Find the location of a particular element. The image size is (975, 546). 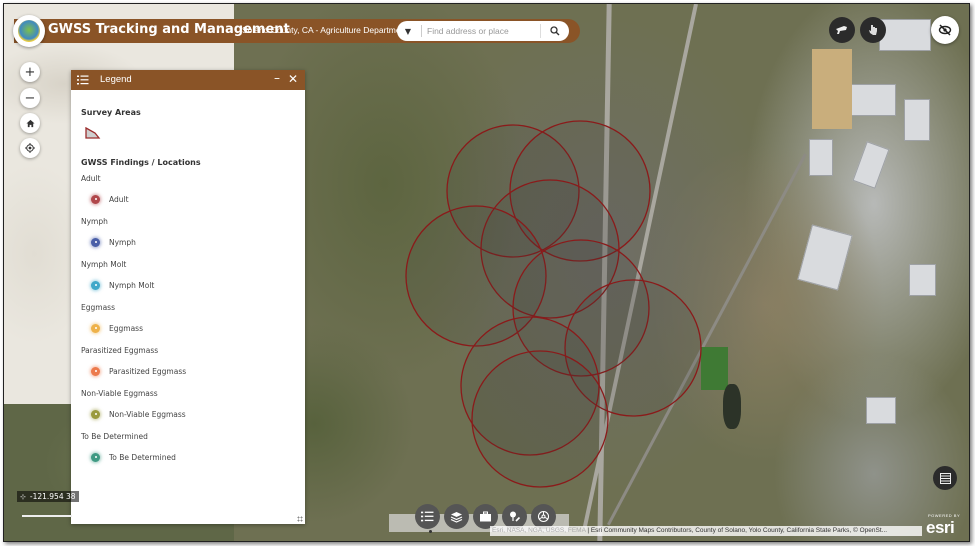

locate-button is located at coordinates (30, 148).